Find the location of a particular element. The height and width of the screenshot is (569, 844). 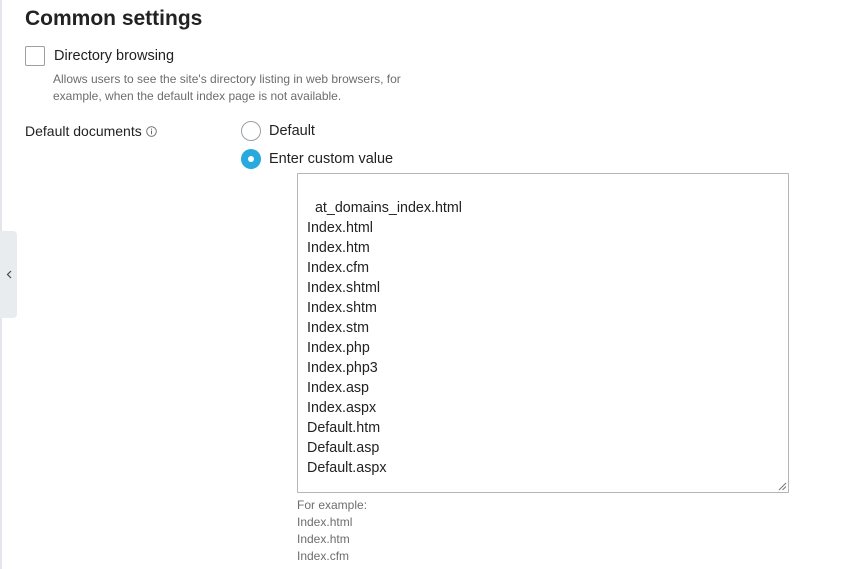

directory-browsing-checkbox is located at coordinates (35, 56).